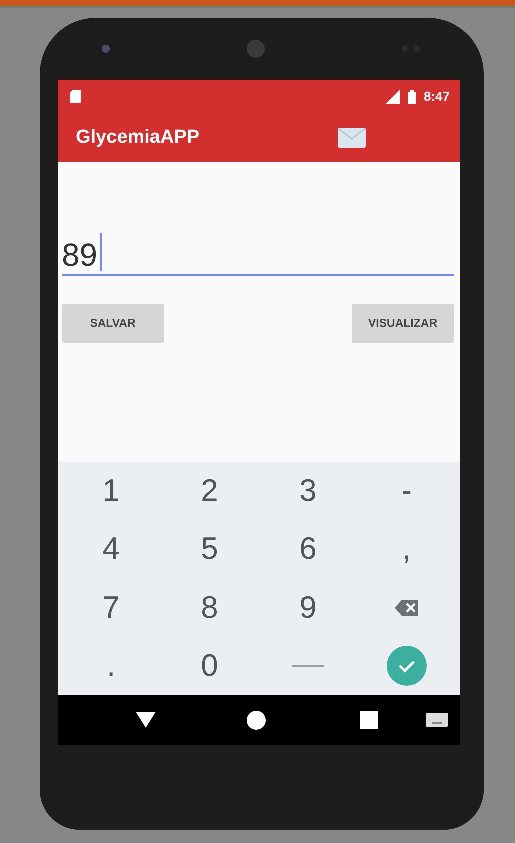 Image resolution: width=515 pixels, height=843 pixels. Describe the element at coordinates (111, 549) in the screenshot. I see `keyboard-key: 4` at that location.